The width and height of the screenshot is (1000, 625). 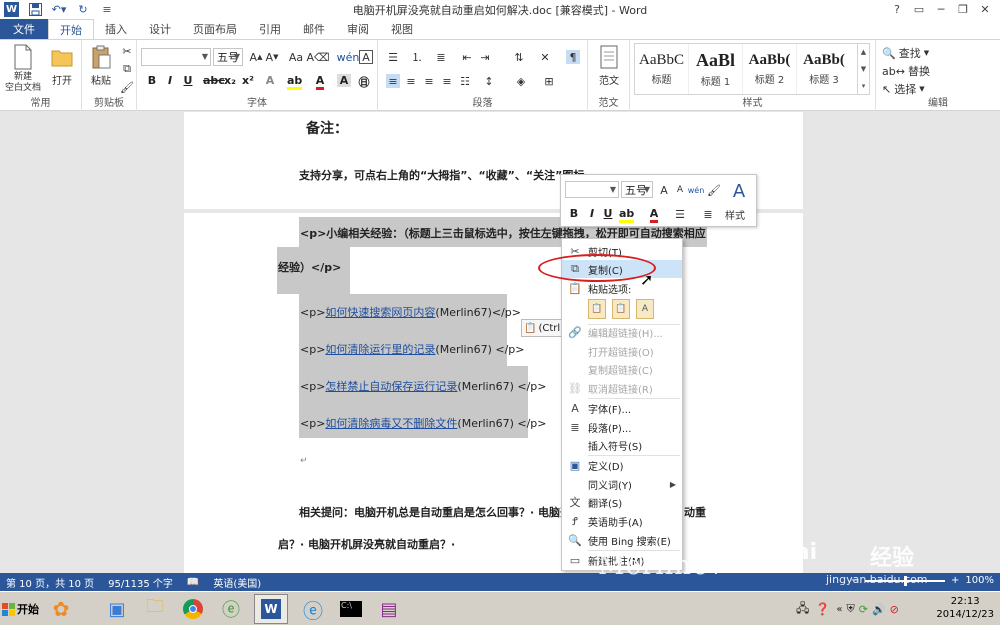 What do you see at coordinates (228, 57) in the screenshot?
I see `font-size-combo: 五号 ▼` at bounding box center [228, 57].